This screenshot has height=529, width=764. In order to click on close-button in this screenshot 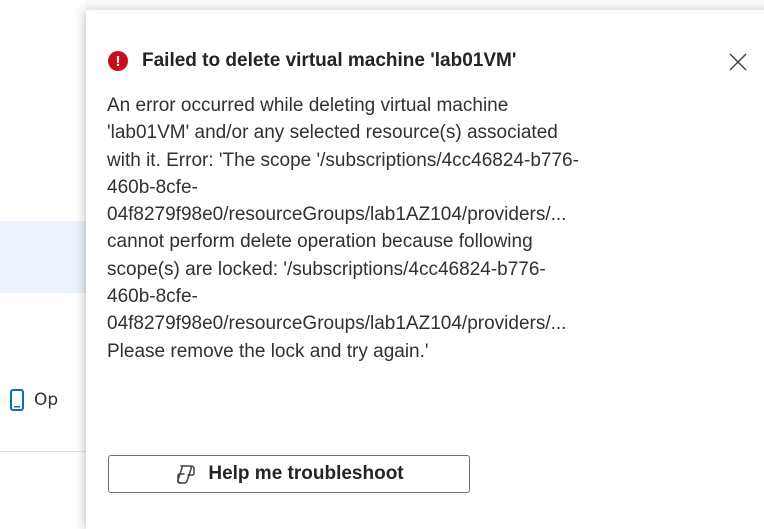, I will do `click(738, 62)`.